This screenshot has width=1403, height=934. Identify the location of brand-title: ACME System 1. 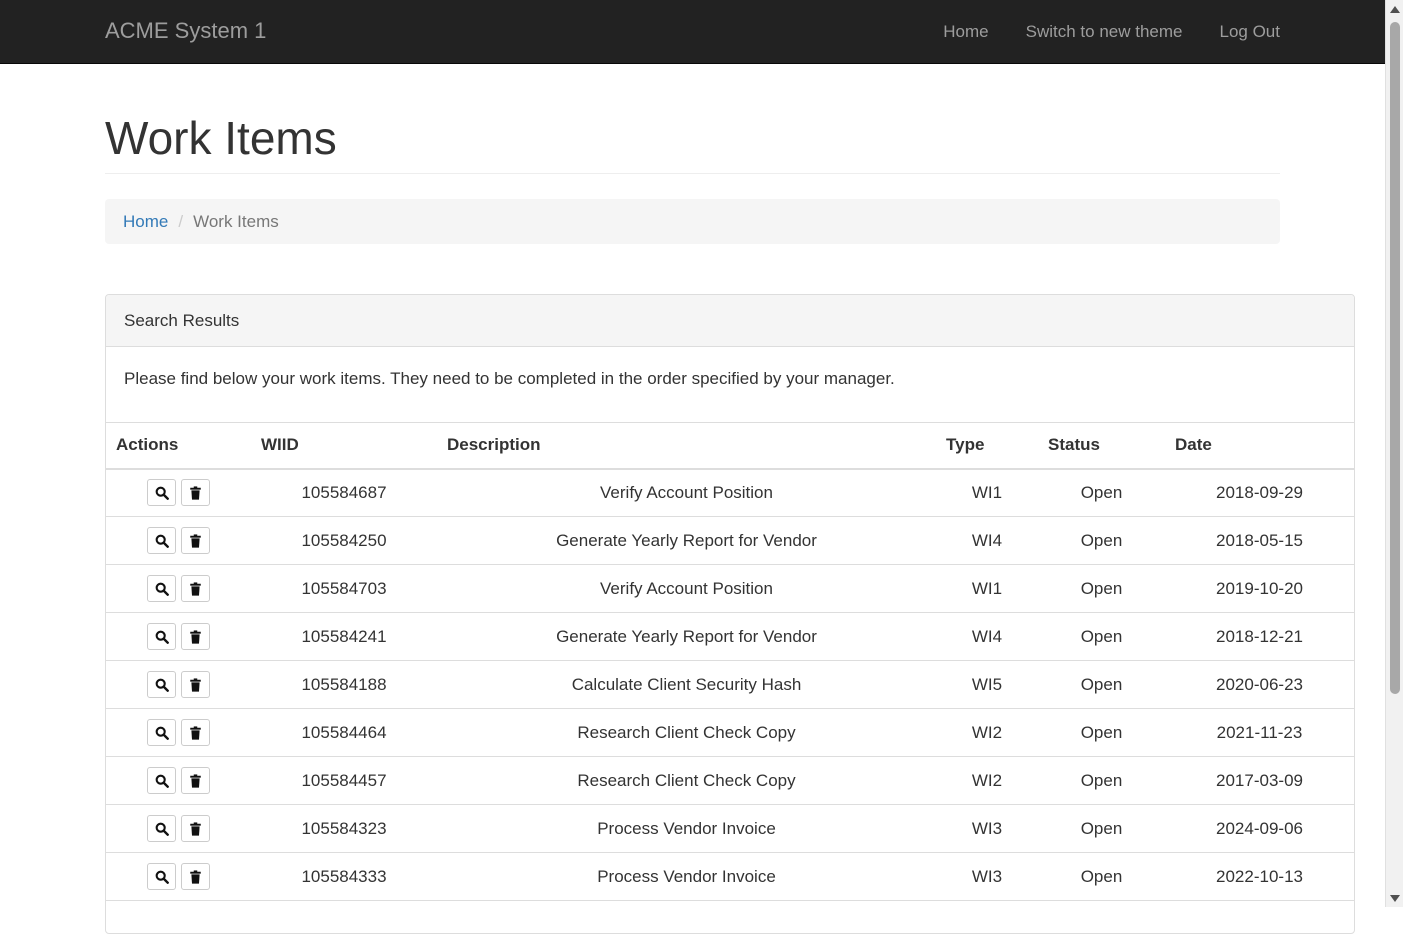
(185, 31).